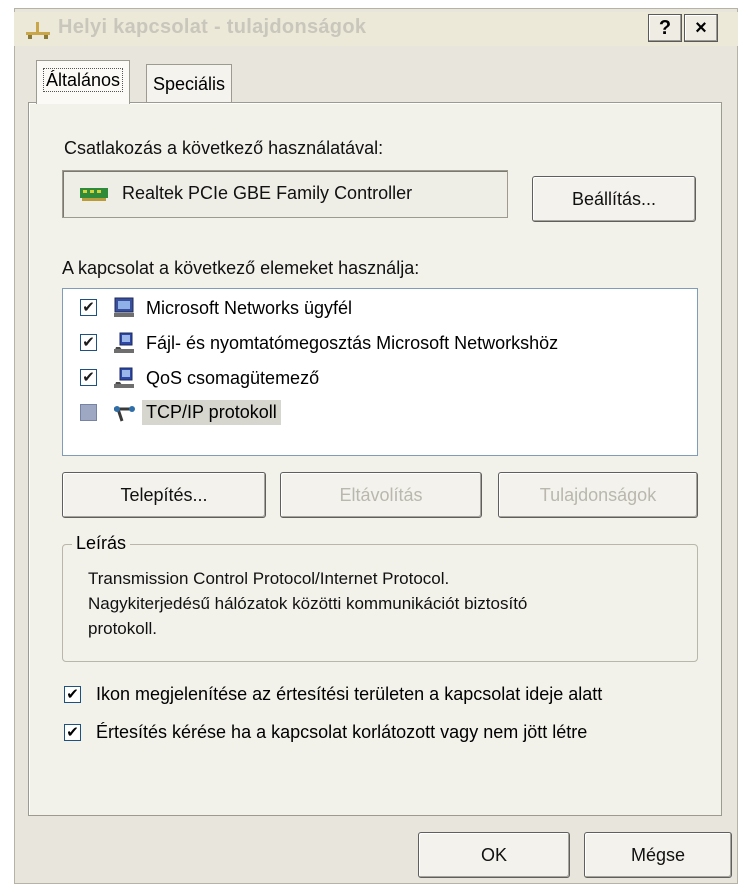 Image resolution: width=743 pixels, height=889 pixels. What do you see at coordinates (124, 414) in the screenshot?
I see `protocol-icon` at bounding box center [124, 414].